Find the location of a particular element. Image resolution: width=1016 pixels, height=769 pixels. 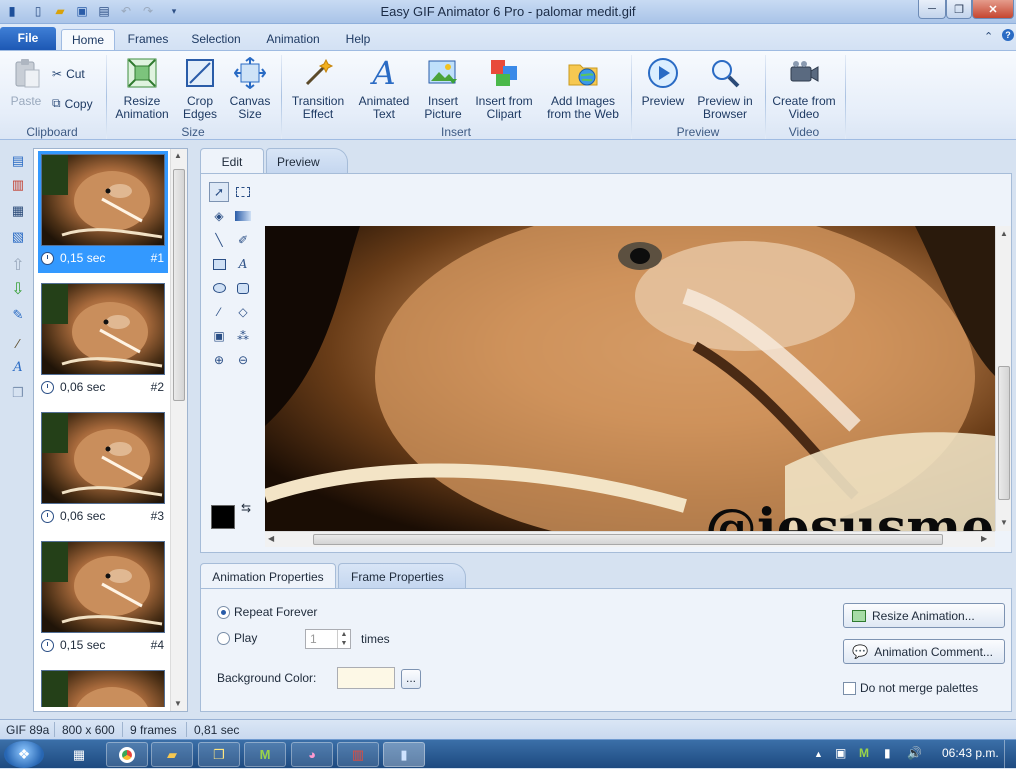

frames-scrollbar: ▲ ▼ is located at coordinates (178, 430).